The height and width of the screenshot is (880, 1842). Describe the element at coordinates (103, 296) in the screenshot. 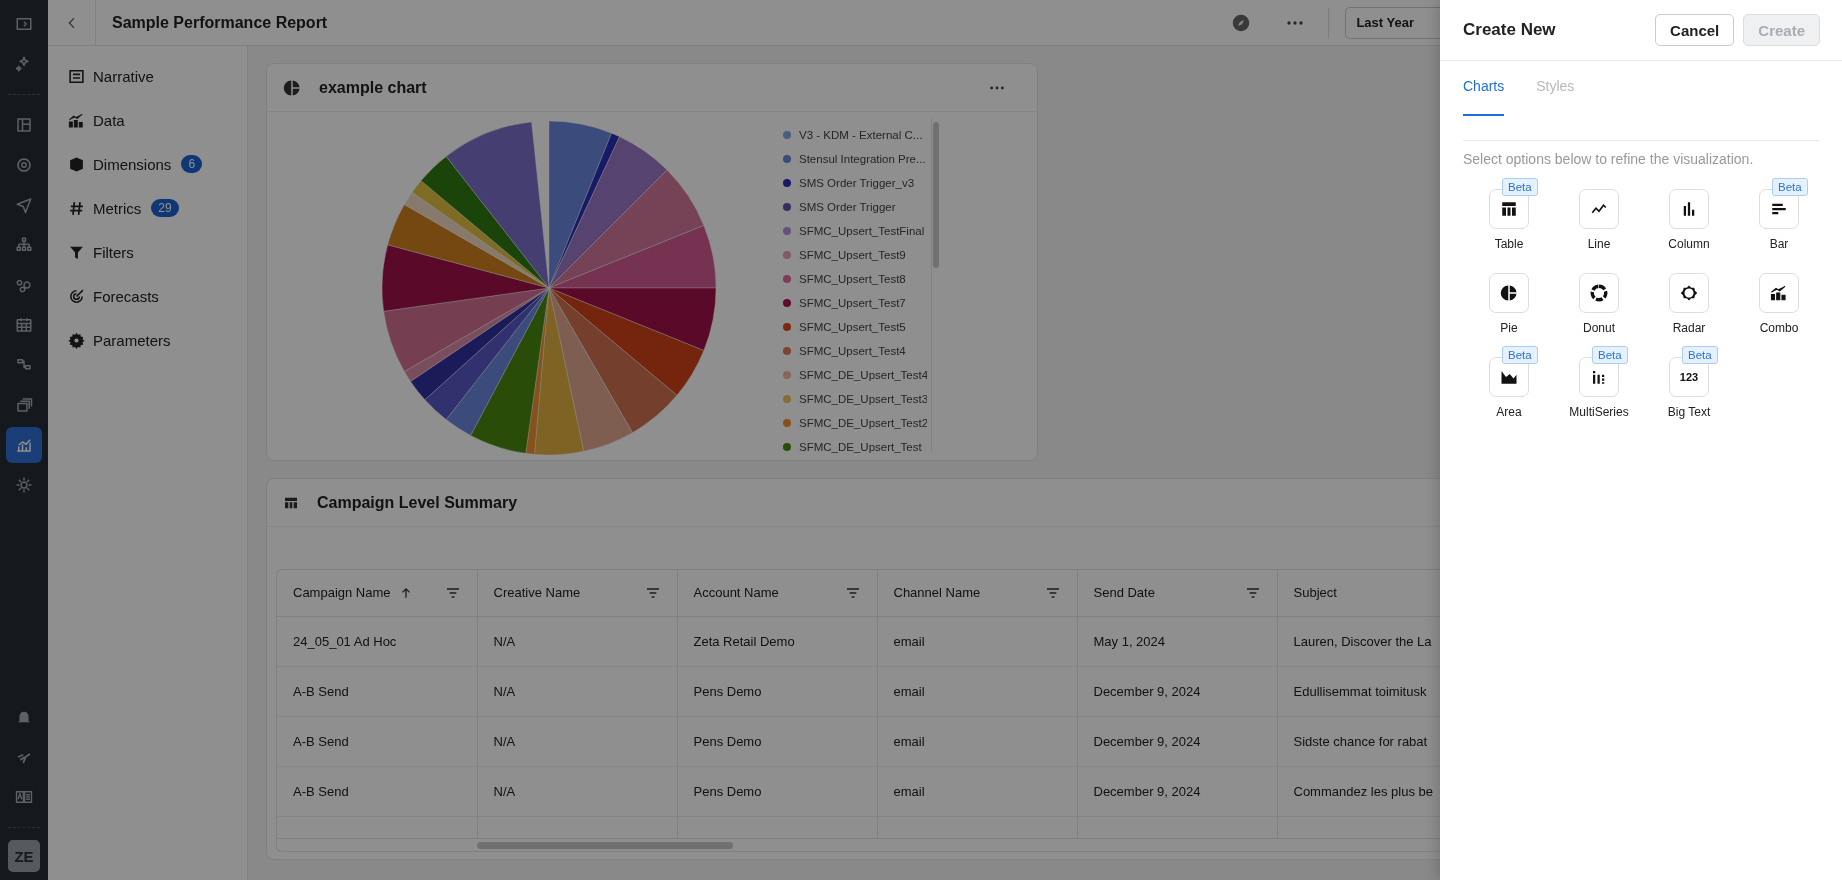

I see `sidebar-item: Forecasts` at that location.